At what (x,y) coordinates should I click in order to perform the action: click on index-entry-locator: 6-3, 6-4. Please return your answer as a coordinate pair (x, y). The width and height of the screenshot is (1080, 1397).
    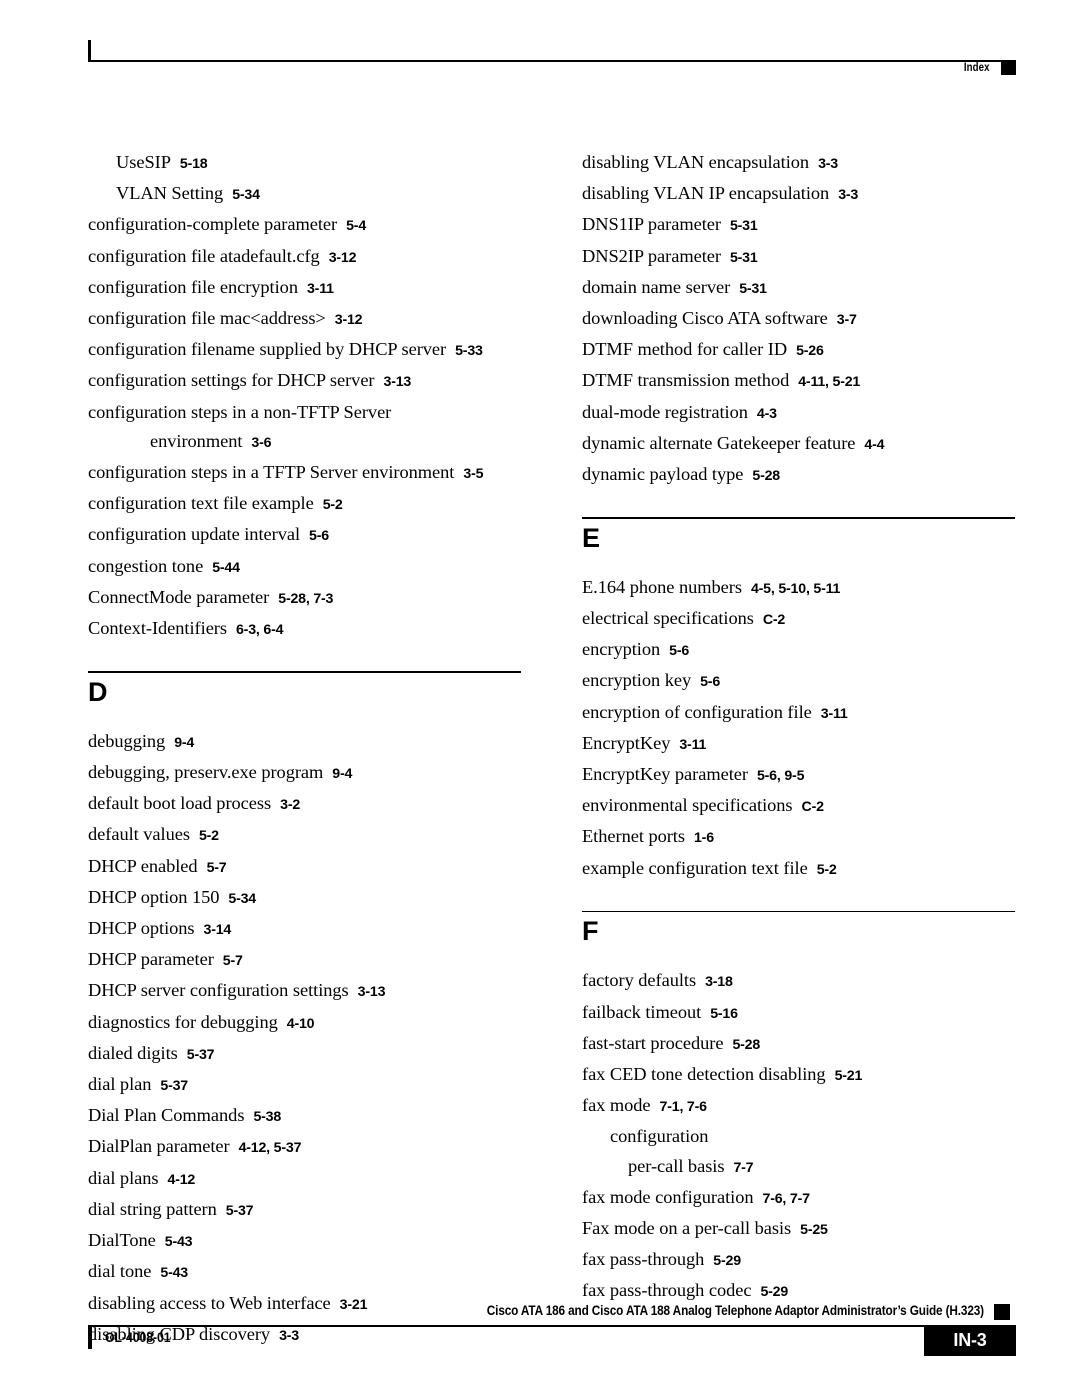
    Looking at the image, I should click on (259, 630).